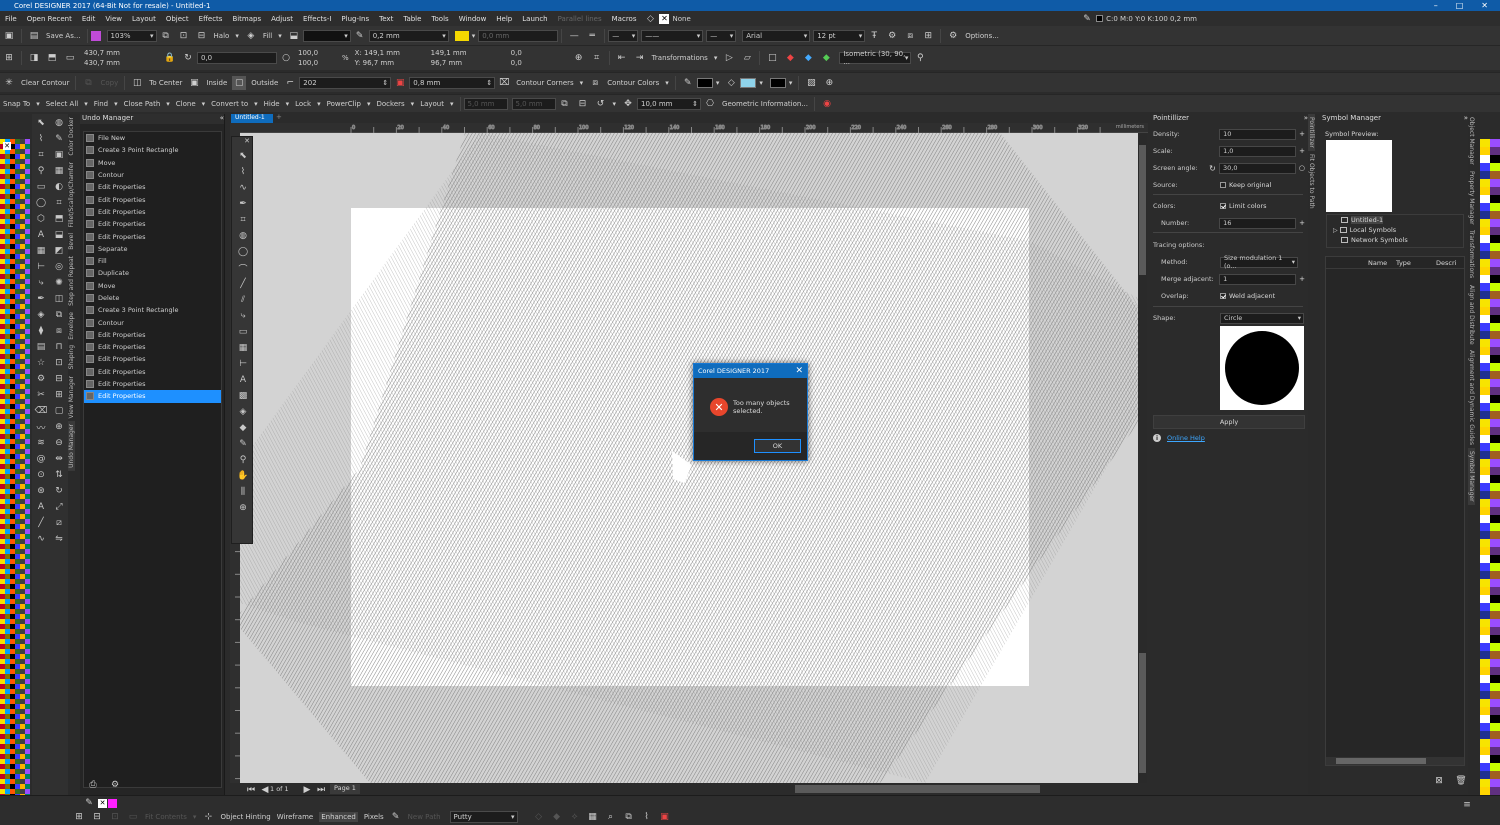 The height and width of the screenshot is (825, 1500). What do you see at coordinates (45, 83) in the screenshot?
I see `clear-contour-button: Clear Contour` at bounding box center [45, 83].